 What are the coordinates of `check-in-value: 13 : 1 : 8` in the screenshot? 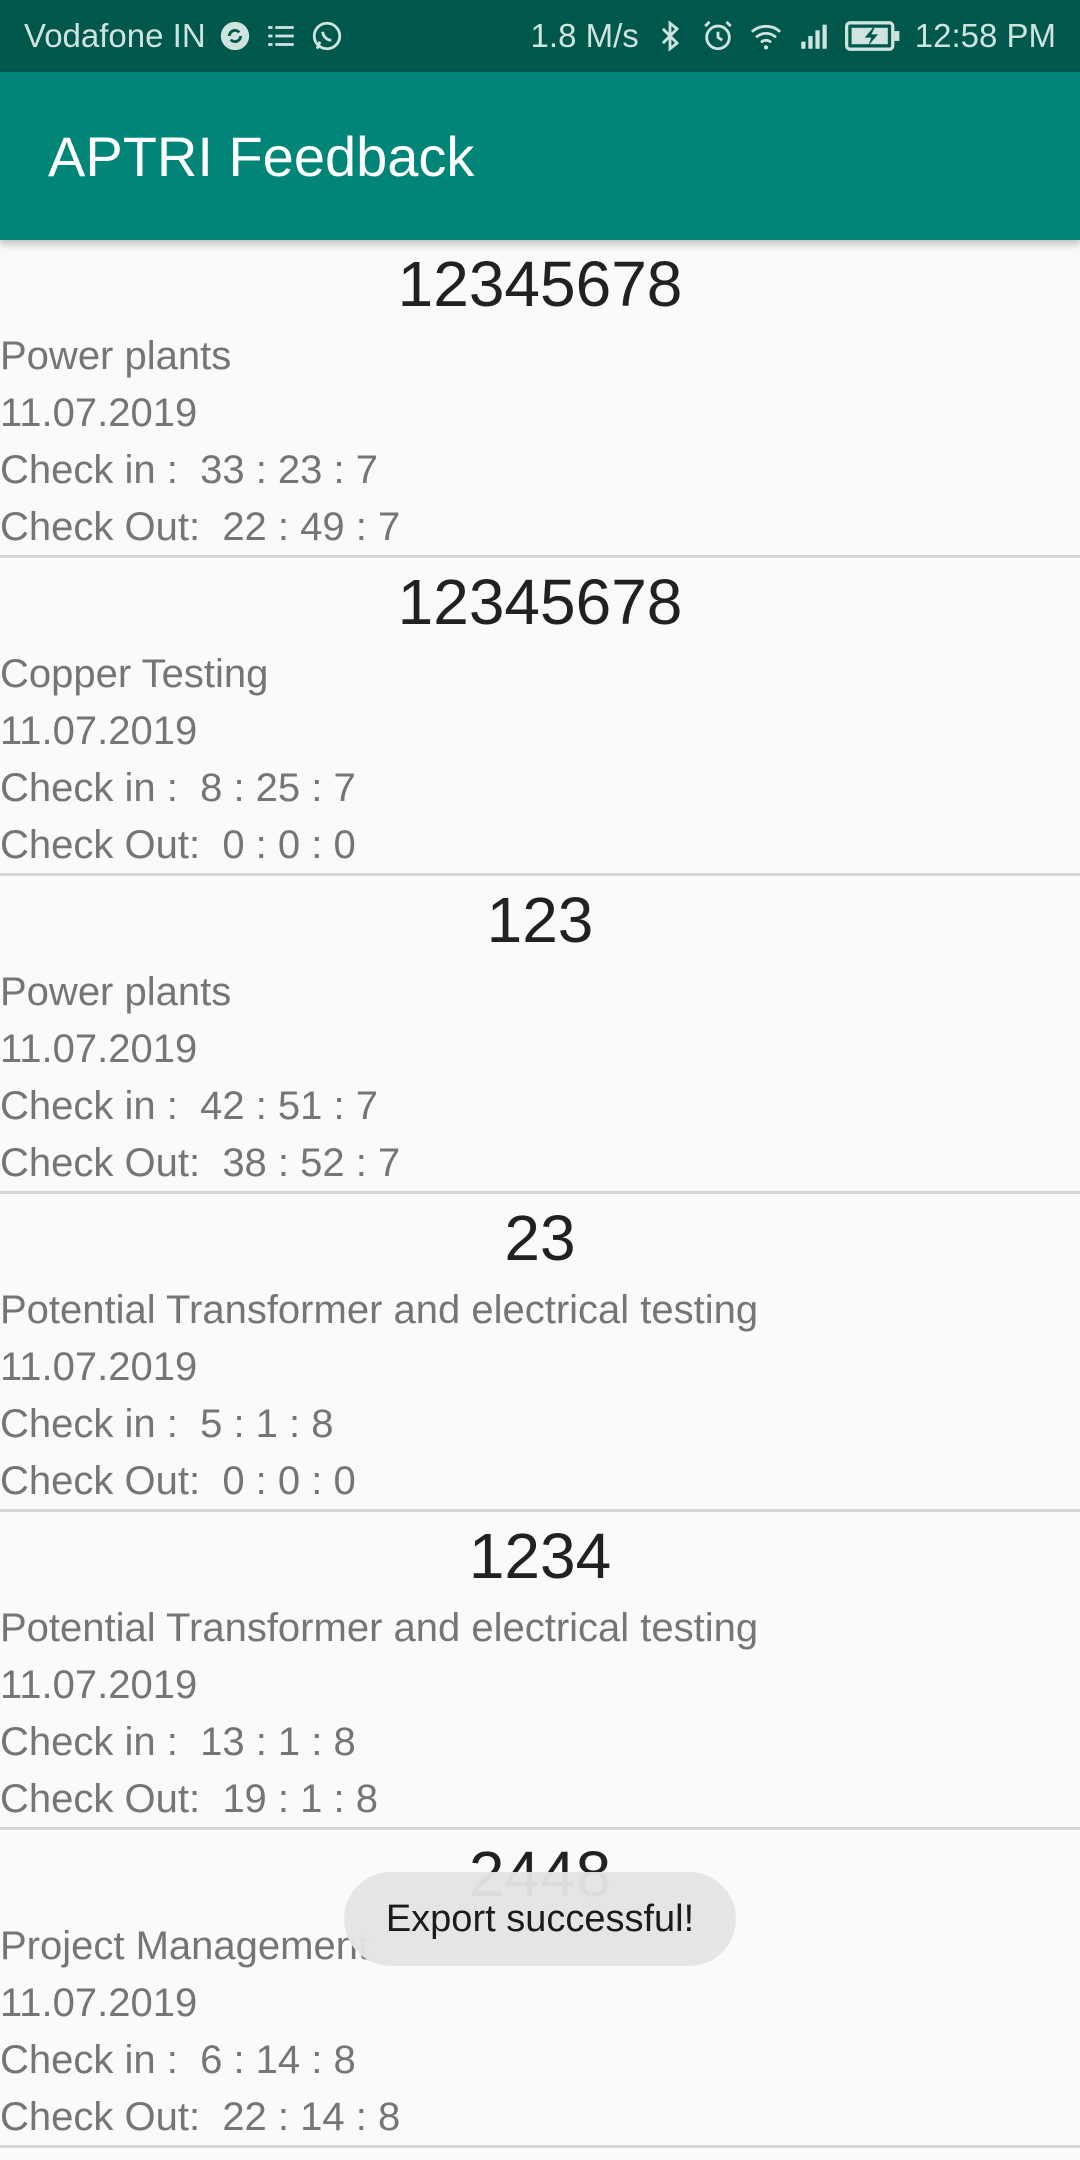 It's located at (278, 1742).